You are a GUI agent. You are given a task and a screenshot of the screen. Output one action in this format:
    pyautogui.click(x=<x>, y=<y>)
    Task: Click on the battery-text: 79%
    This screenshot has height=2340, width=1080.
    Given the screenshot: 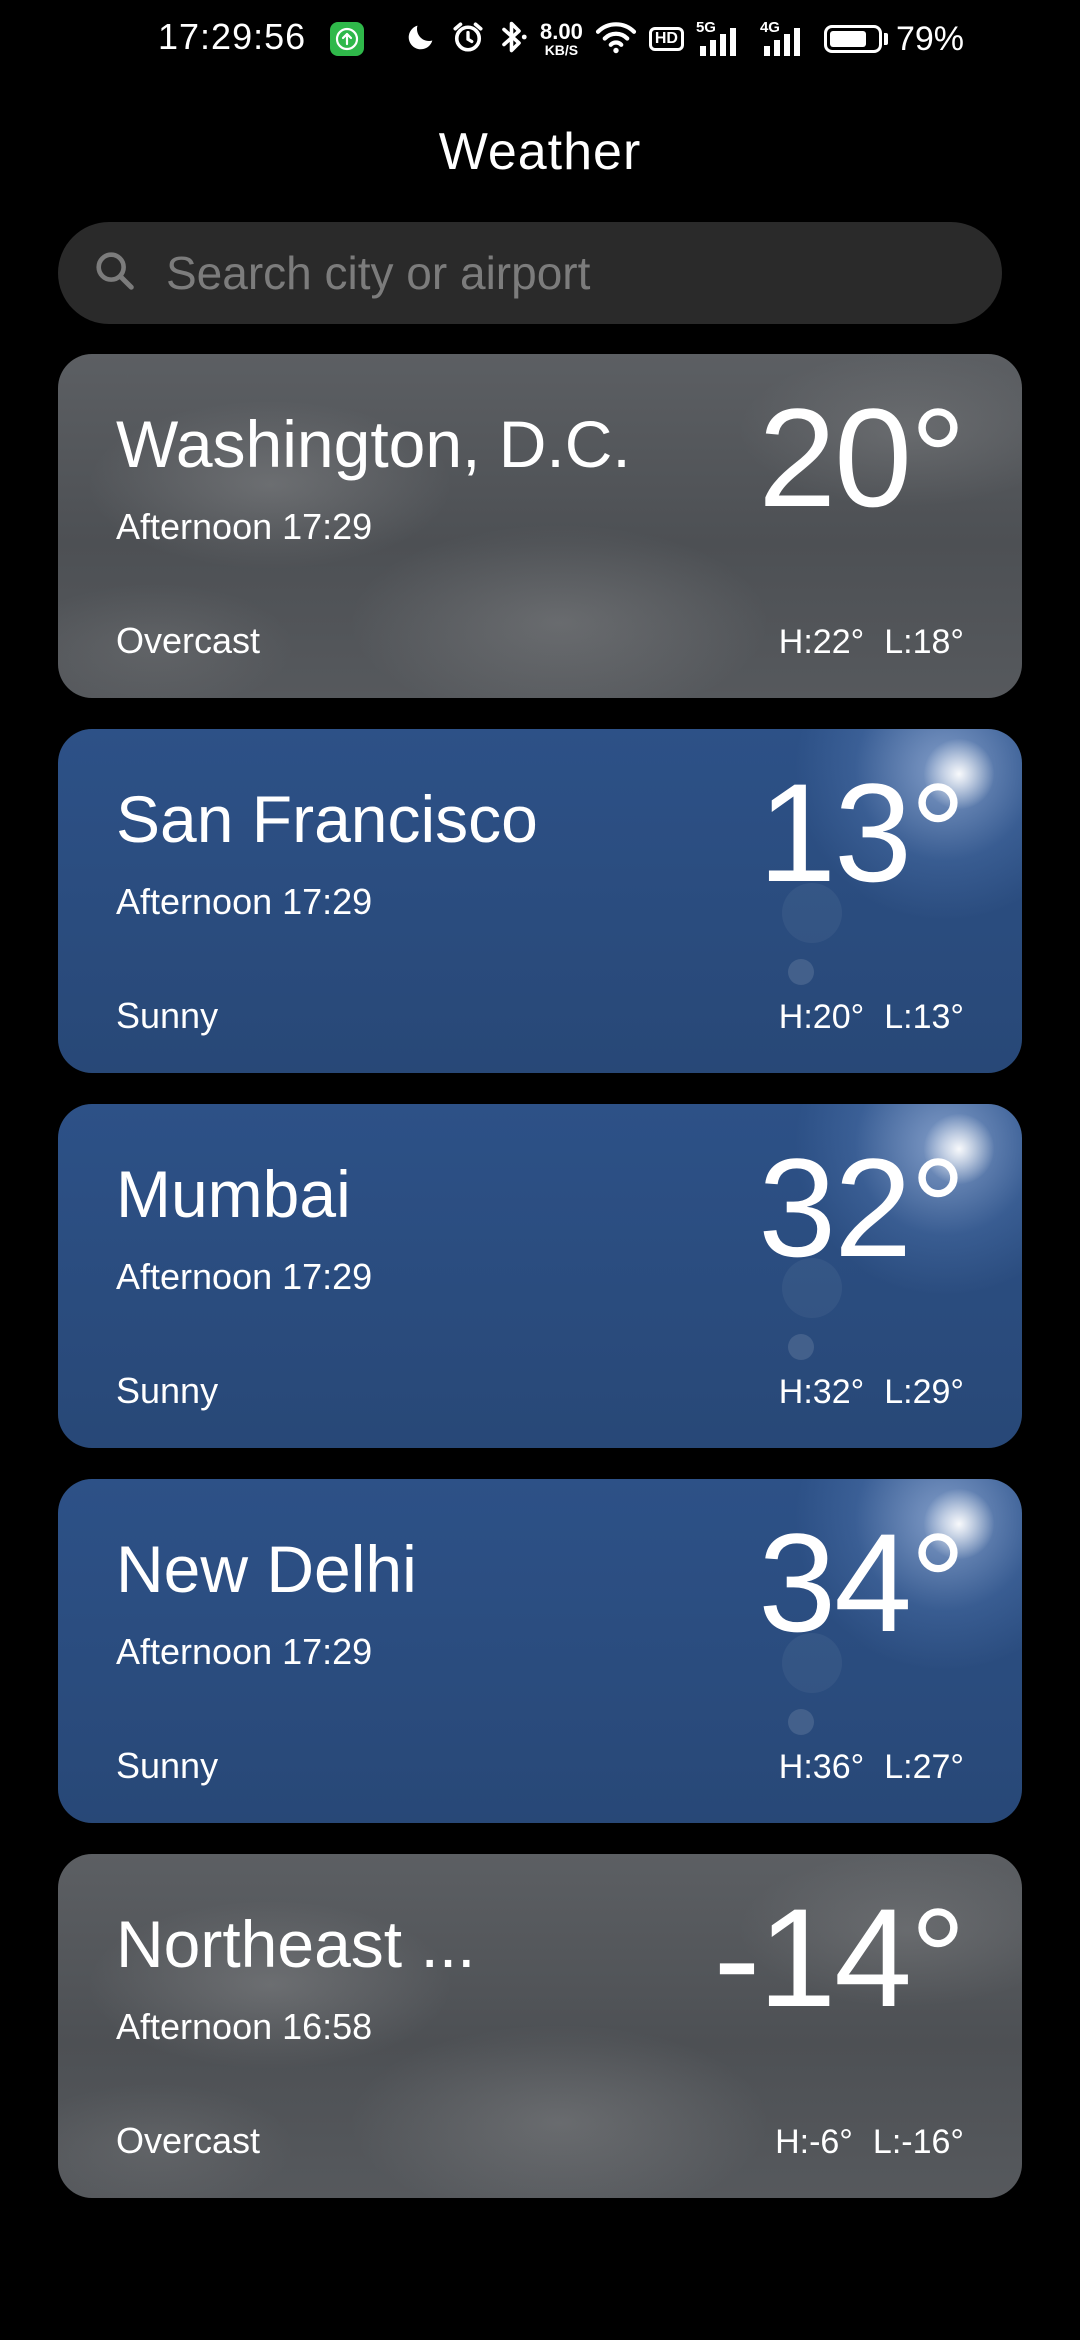 What is the action you would take?
    pyautogui.click(x=929, y=38)
    